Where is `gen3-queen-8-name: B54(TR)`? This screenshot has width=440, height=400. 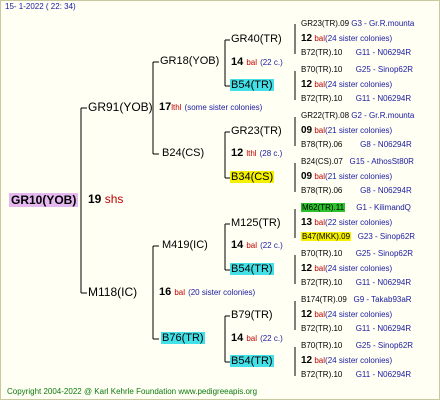 gen3-queen-8-name: B54(TR) is located at coordinates (252, 361).